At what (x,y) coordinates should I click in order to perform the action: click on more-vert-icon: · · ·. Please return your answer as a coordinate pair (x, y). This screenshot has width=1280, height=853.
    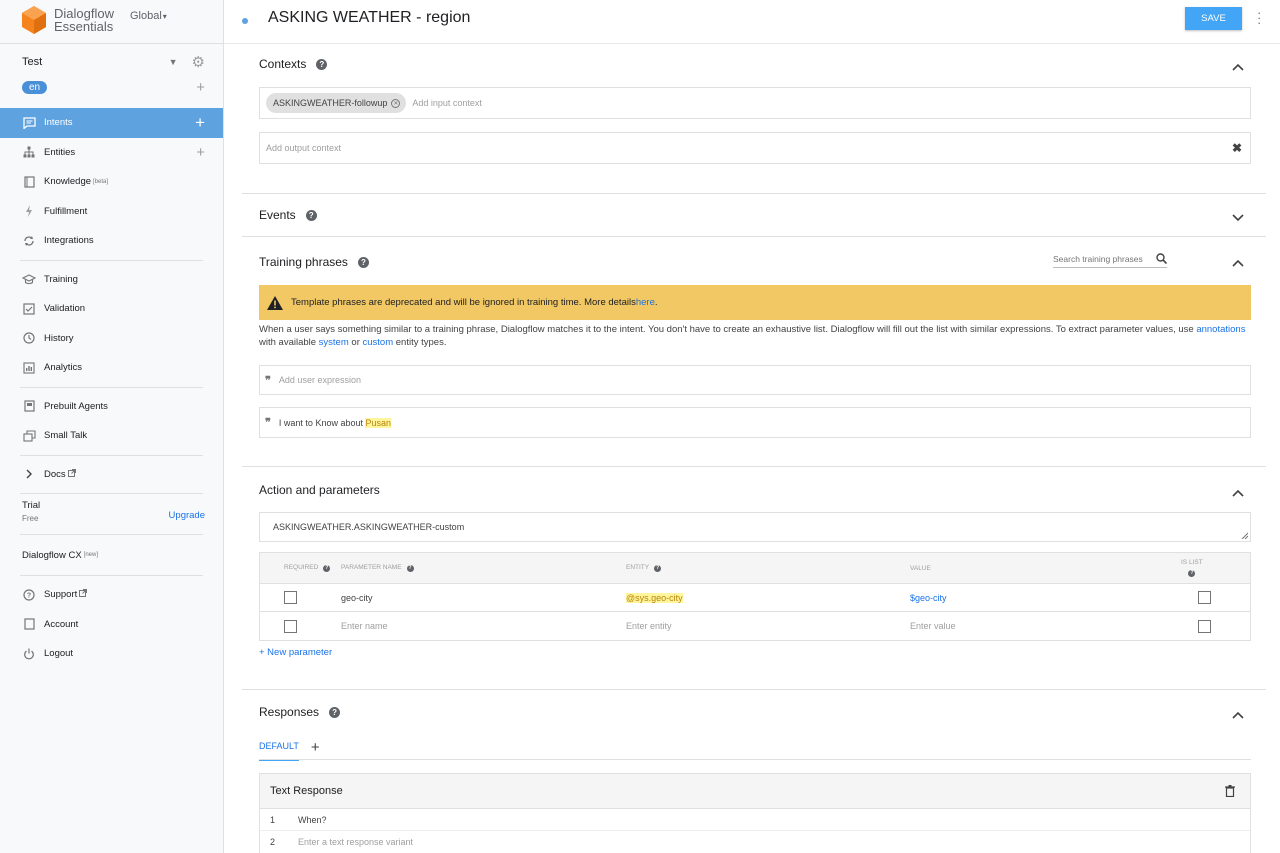
    Looking at the image, I should click on (1259, 17).